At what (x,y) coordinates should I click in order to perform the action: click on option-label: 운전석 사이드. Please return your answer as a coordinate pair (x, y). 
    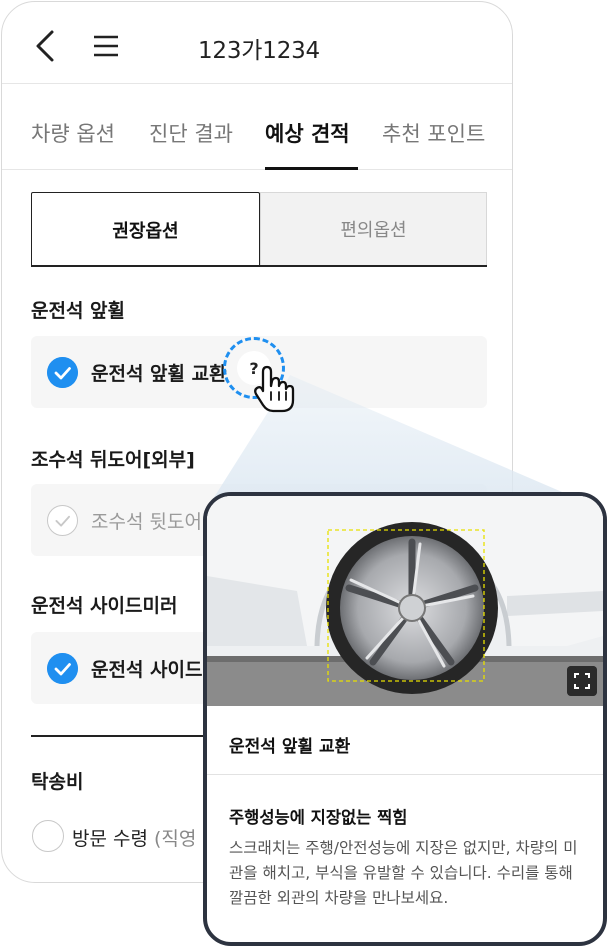
    Looking at the image, I should click on (147, 670).